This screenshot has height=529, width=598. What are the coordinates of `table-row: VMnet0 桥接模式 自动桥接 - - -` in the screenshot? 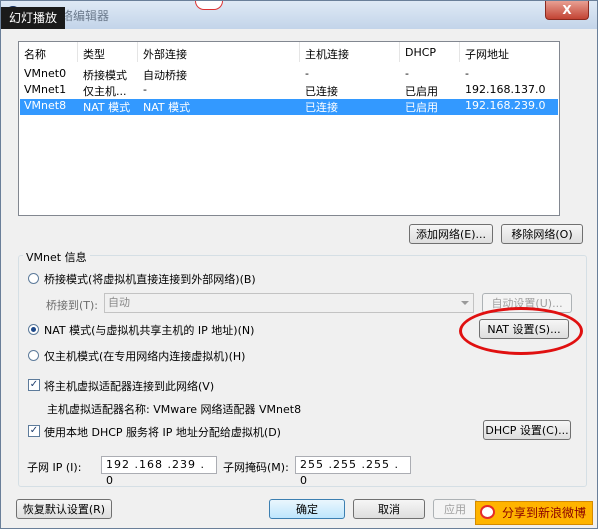 It's located at (289, 75).